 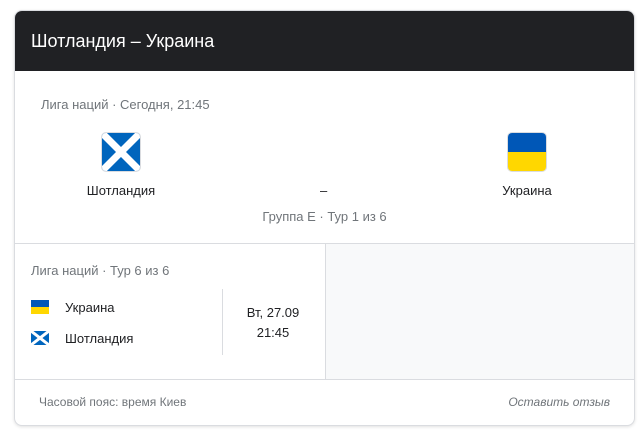 I want to click on empty-panel, so click(x=479, y=311).